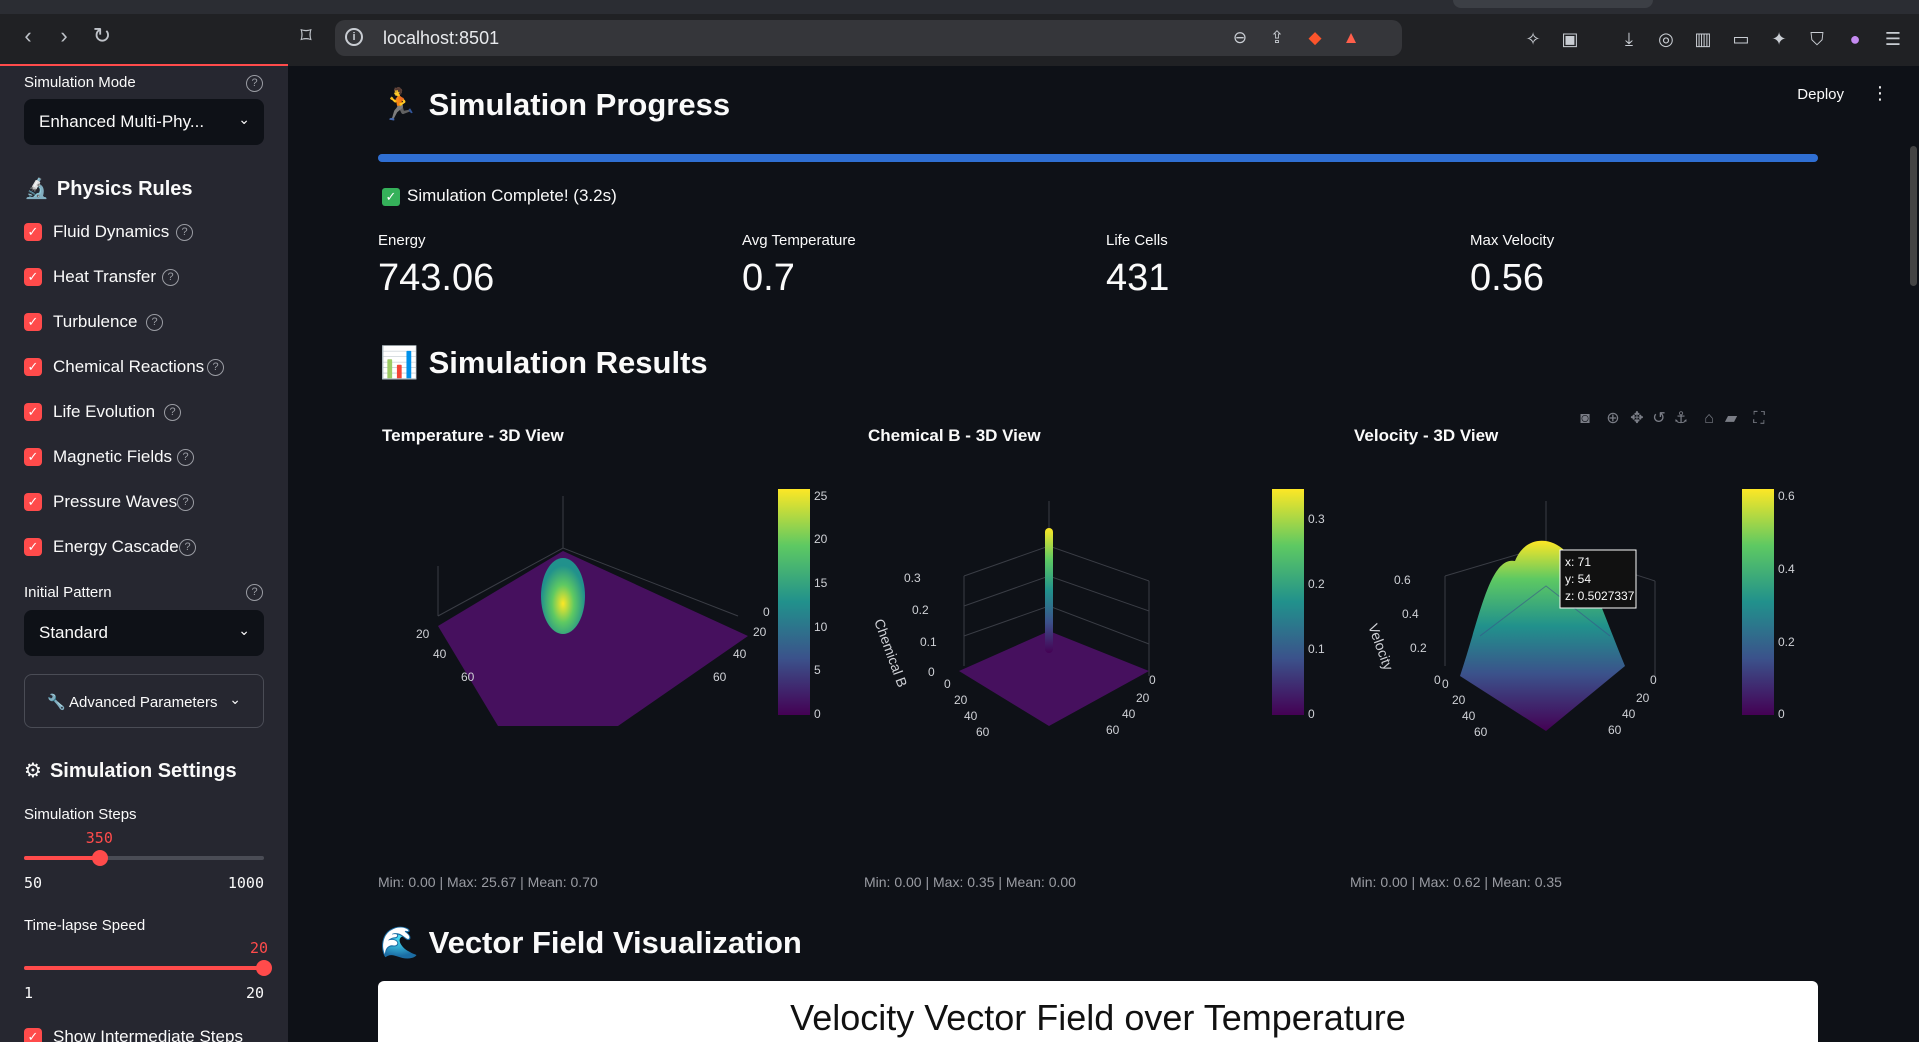  Describe the element at coordinates (591, 942) in the screenshot. I see `vector-field-heading: 🌊 Vector Field Visualization` at that location.